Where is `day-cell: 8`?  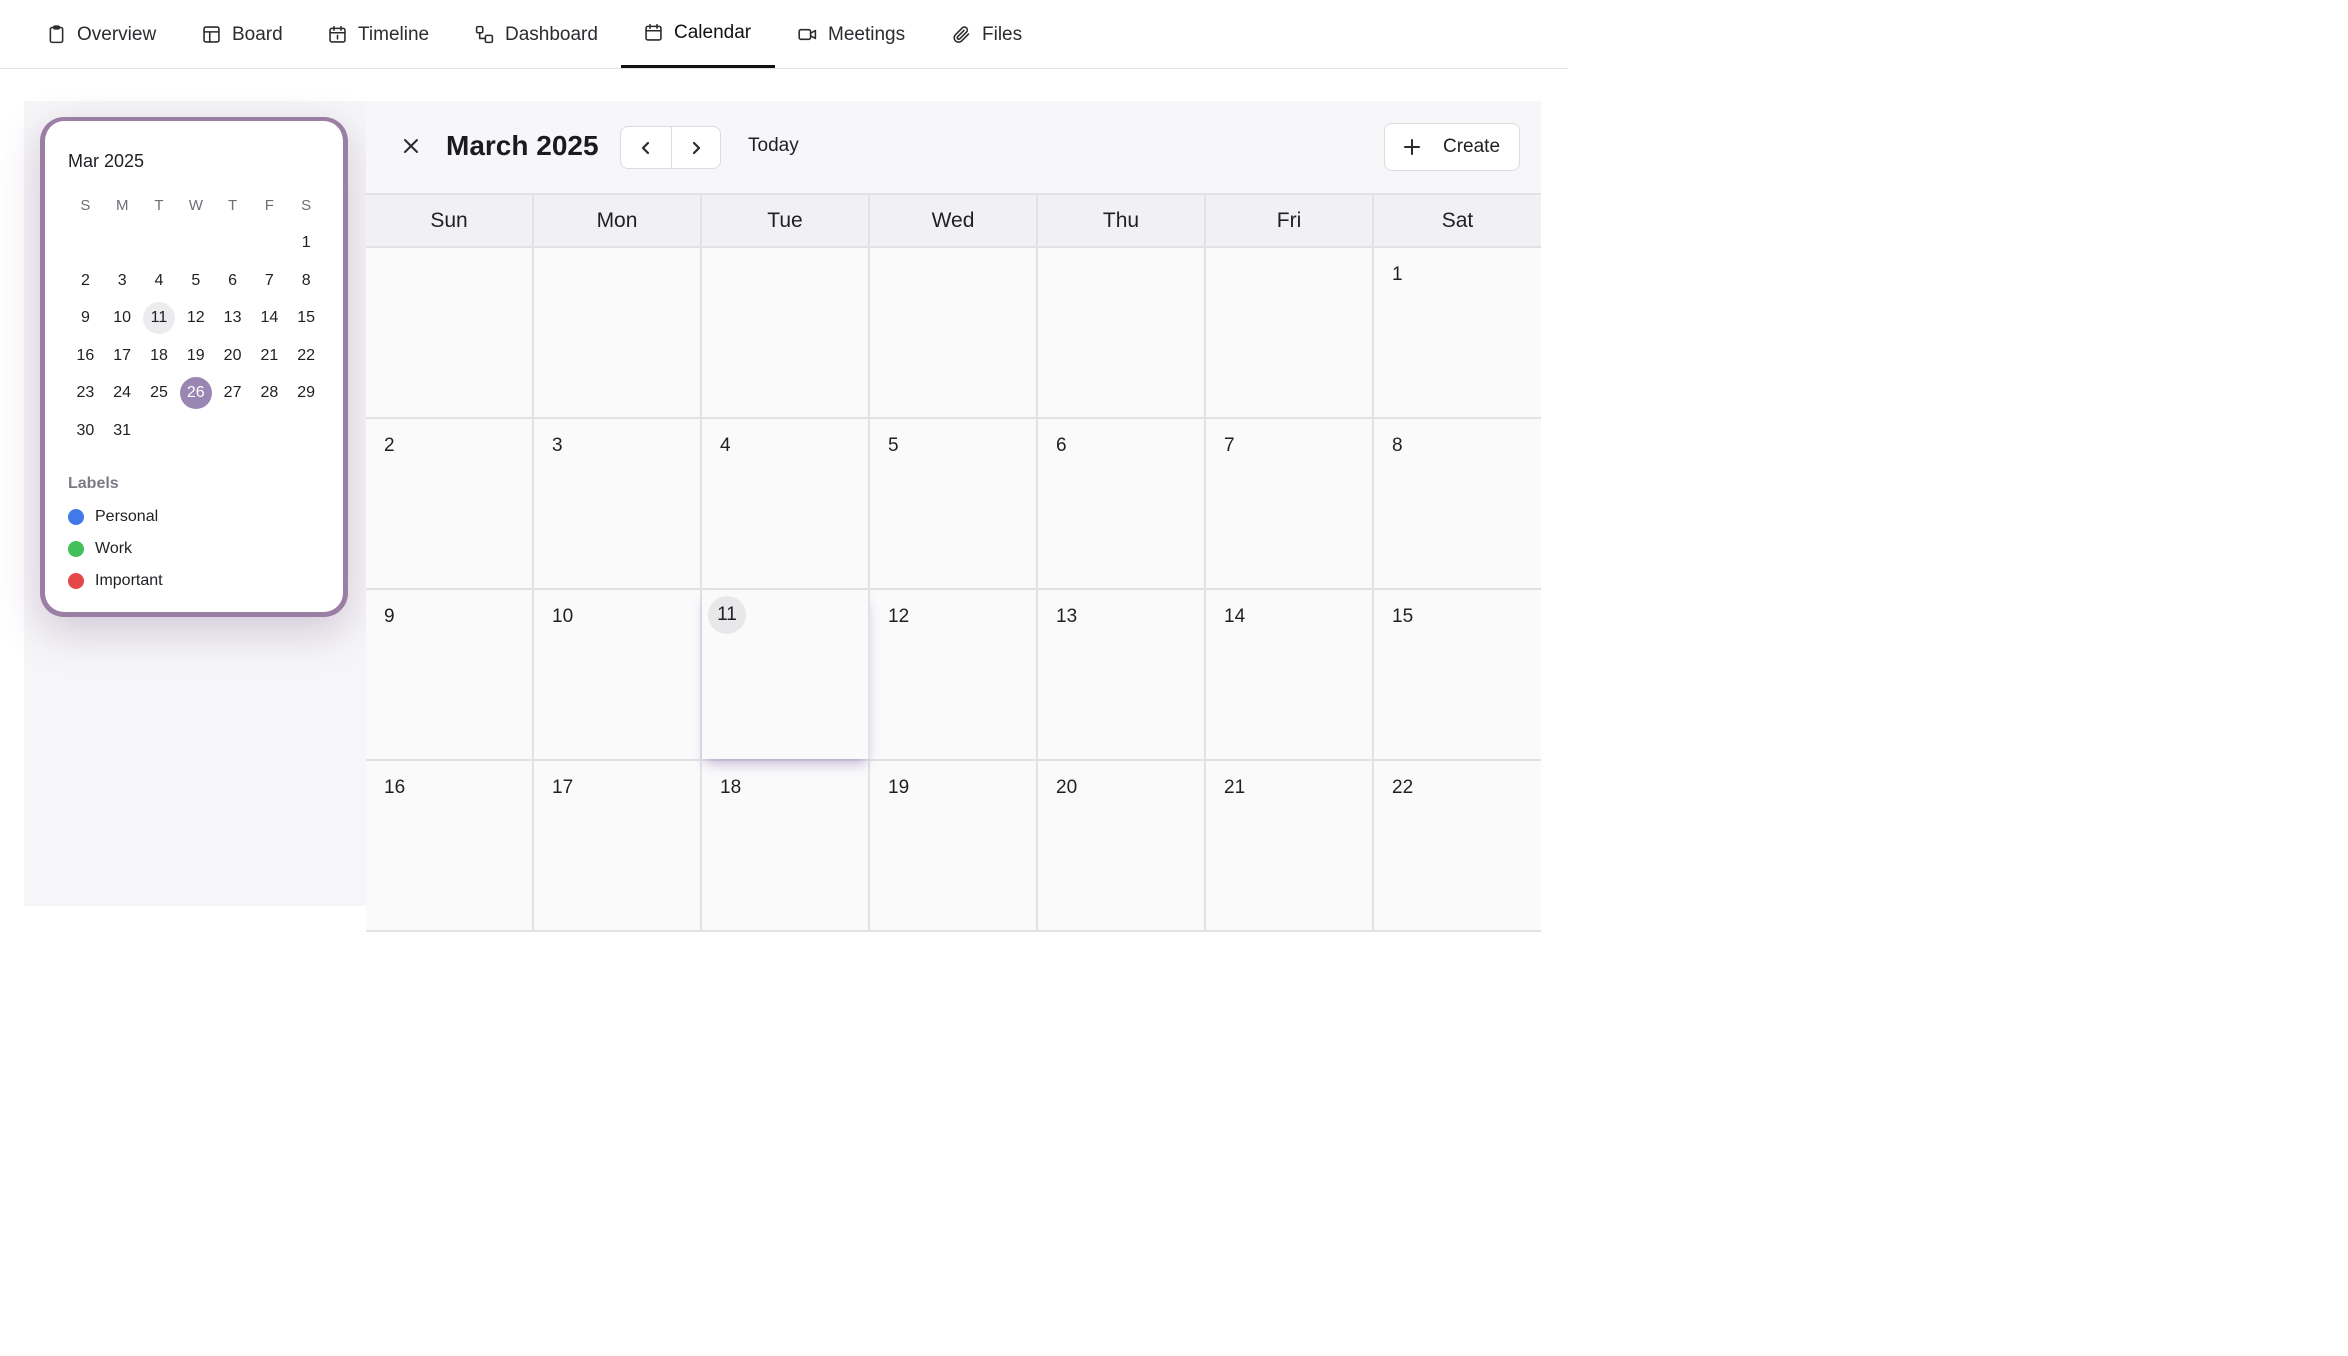 day-cell: 8 is located at coordinates (1457, 503).